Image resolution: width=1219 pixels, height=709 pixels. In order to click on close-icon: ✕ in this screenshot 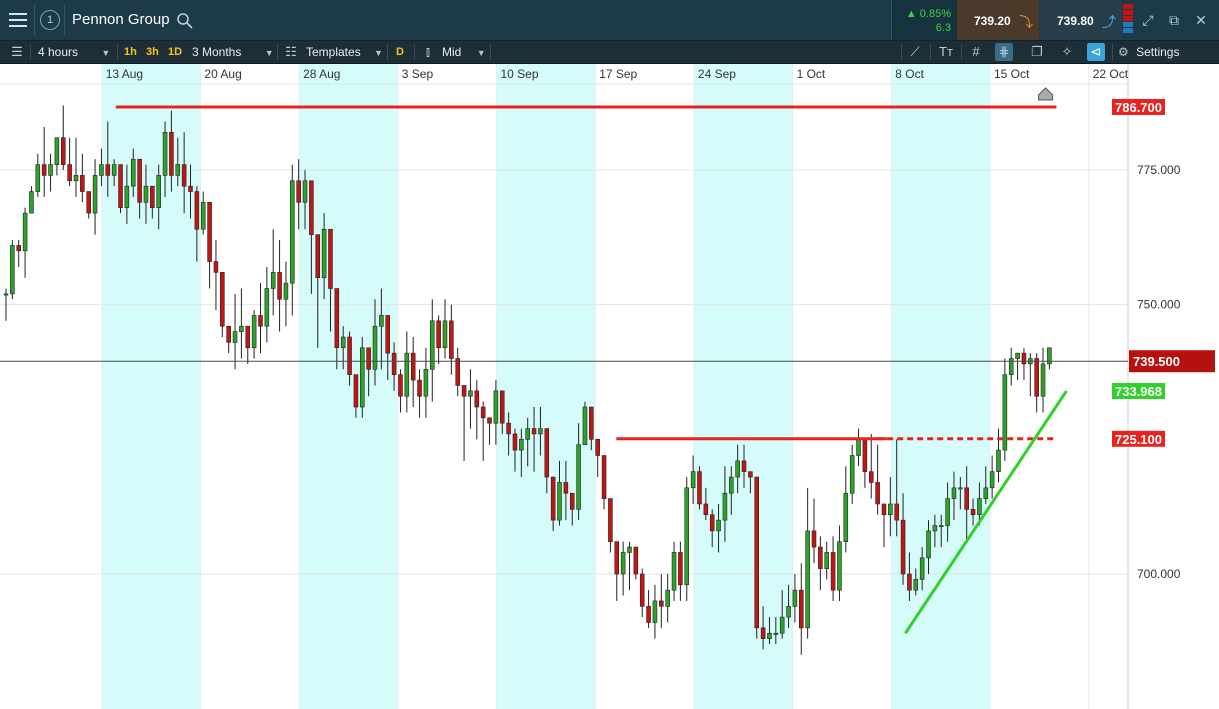, I will do `click(1201, 20)`.